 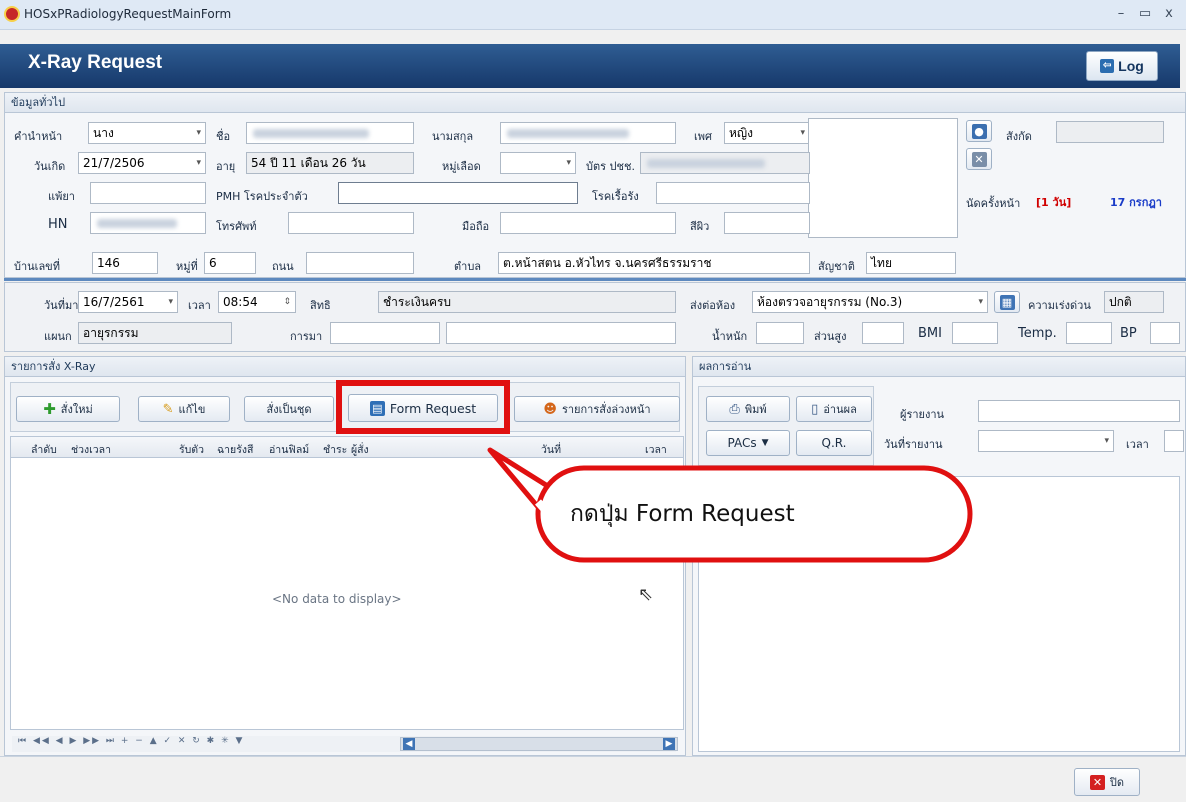 I want to click on prefix-label: คำนำหน้า, so click(x=38, y=136).